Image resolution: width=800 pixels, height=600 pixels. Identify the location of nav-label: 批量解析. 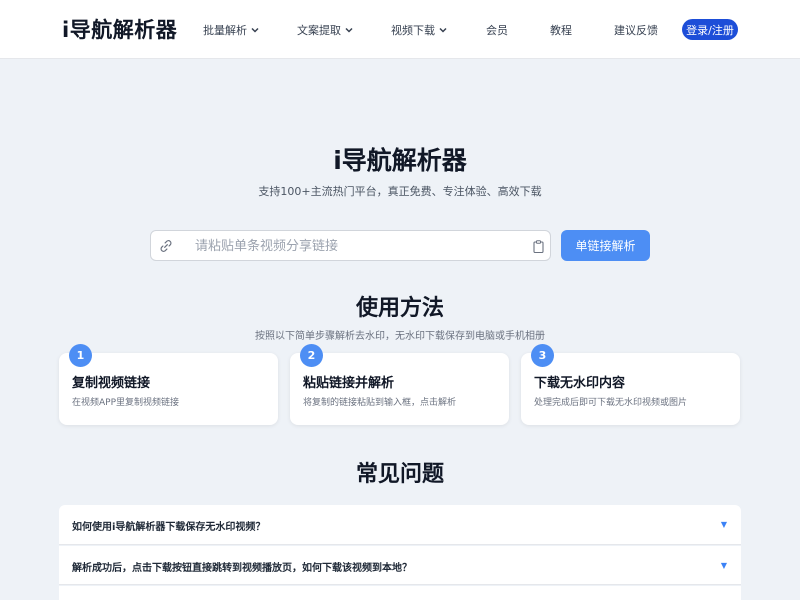
(225, 30).